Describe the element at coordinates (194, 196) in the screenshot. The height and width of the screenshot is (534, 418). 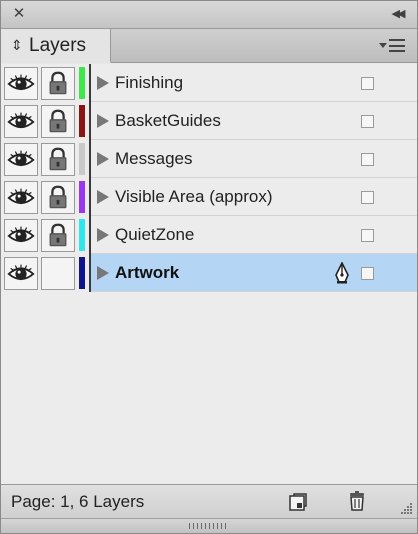
I see `layer-name: Visible Area (approx)` at that location.